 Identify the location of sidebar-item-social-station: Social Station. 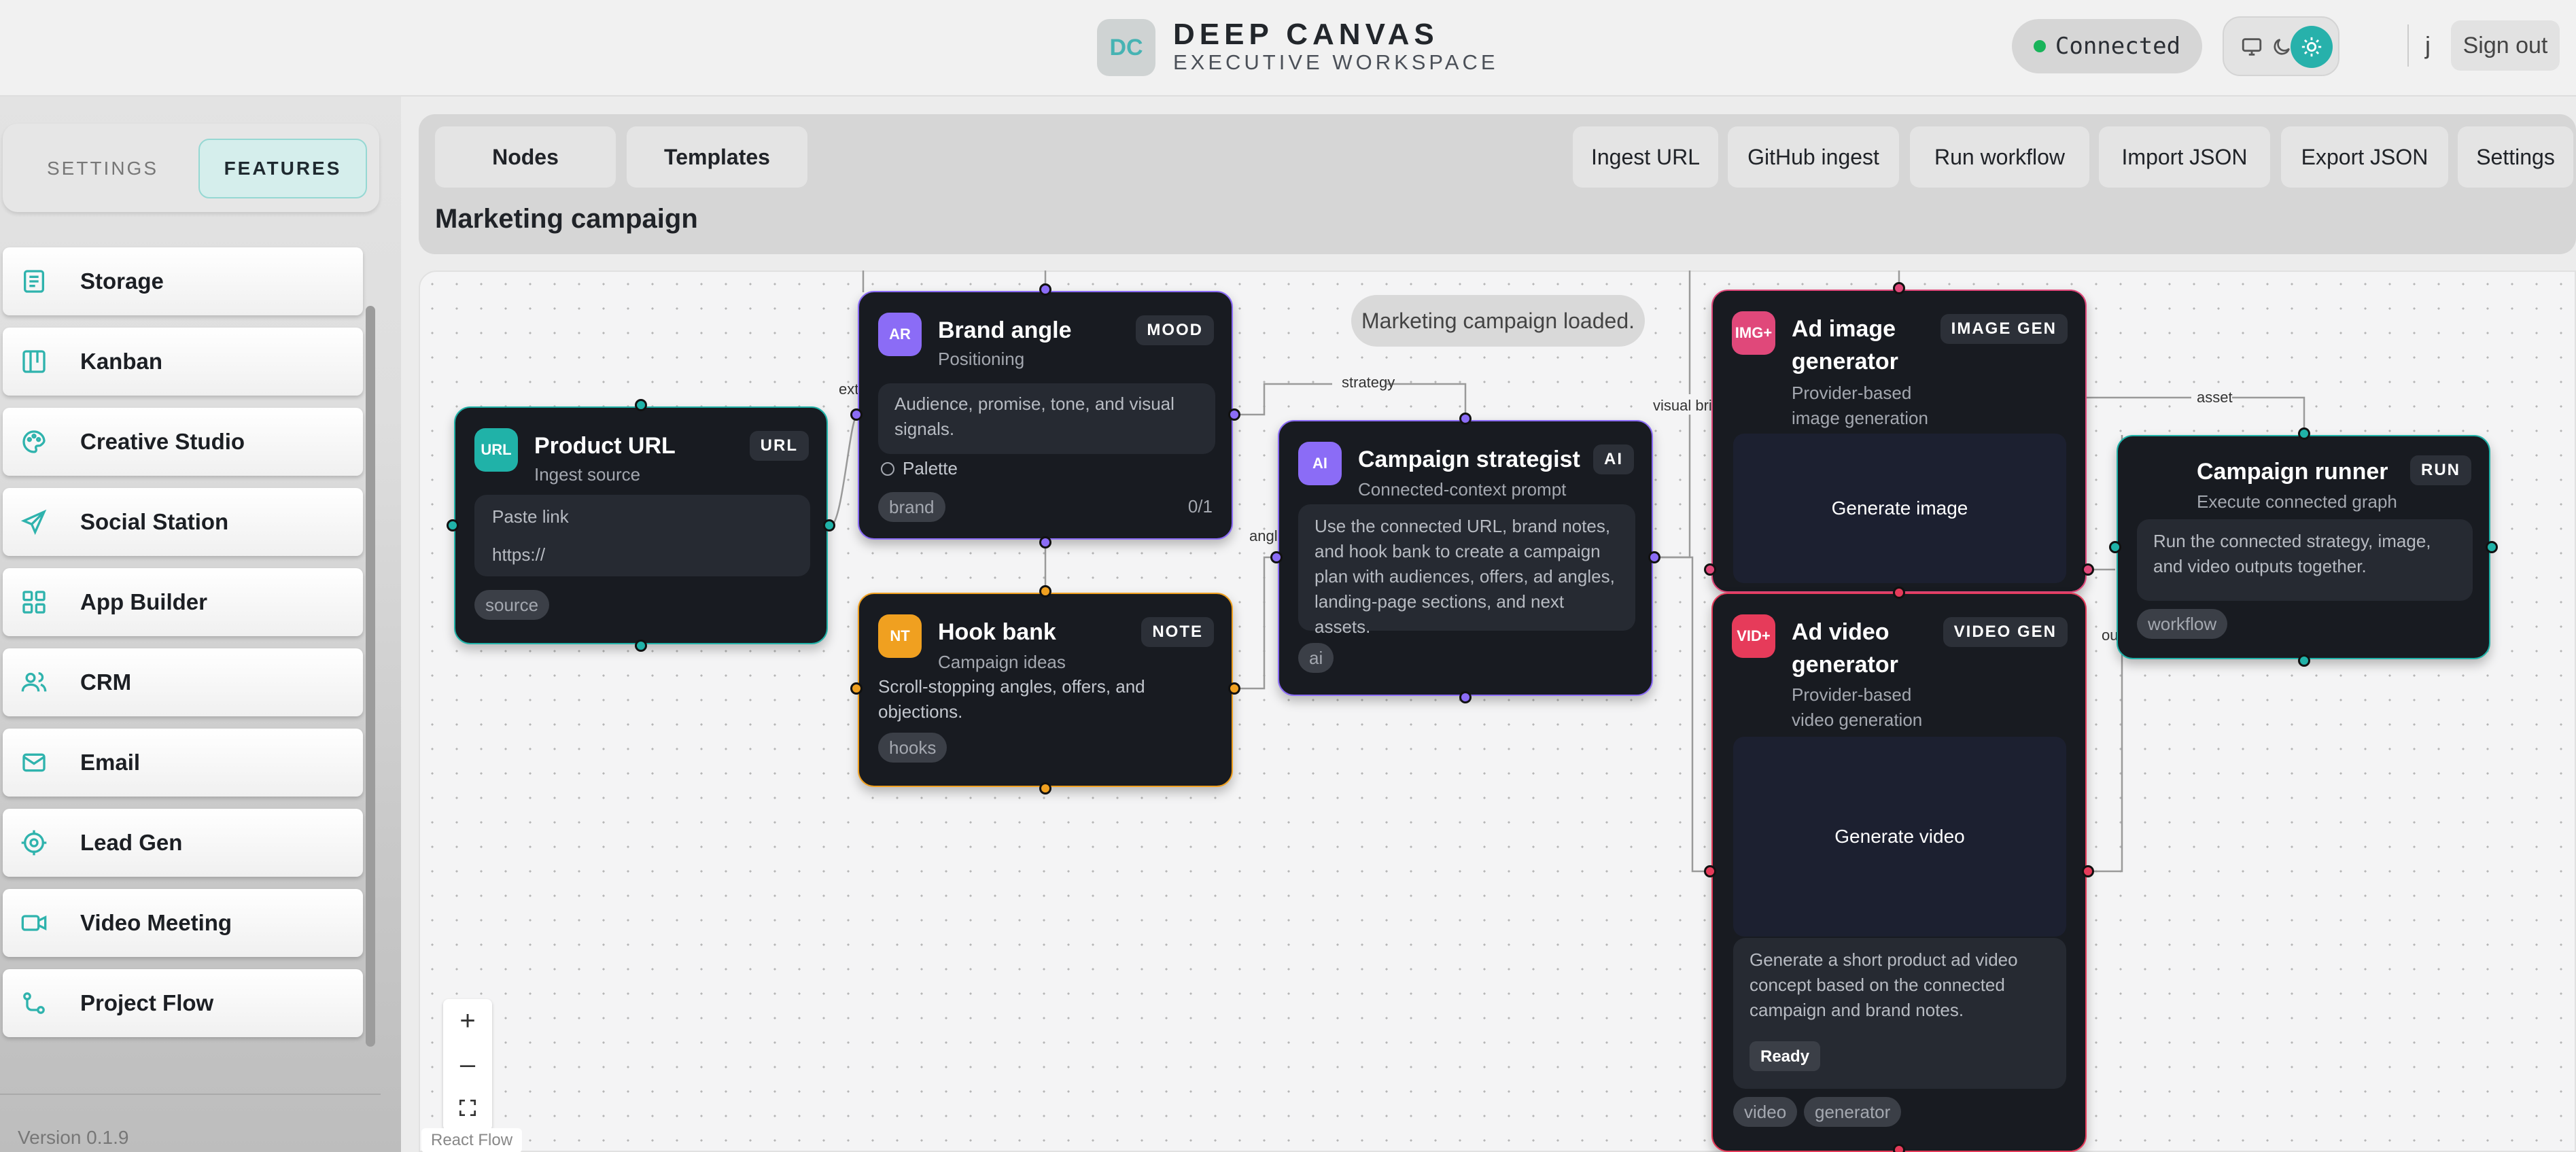
(183, 522).